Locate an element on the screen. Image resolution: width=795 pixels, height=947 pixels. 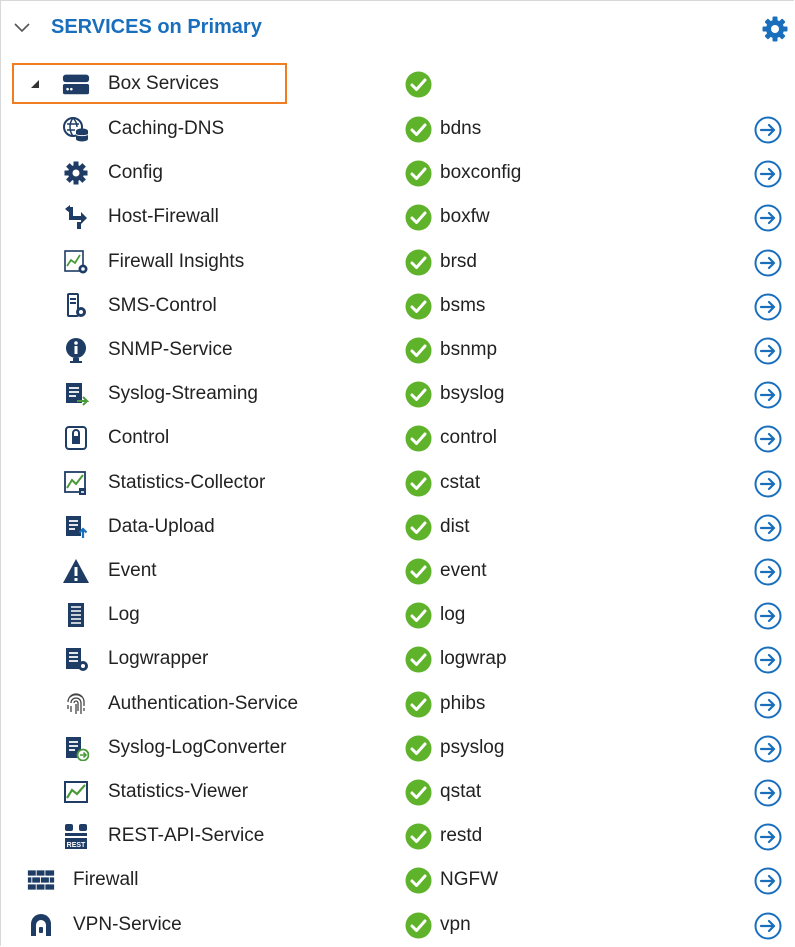
service-code: event is located at coordinates (463, 570).